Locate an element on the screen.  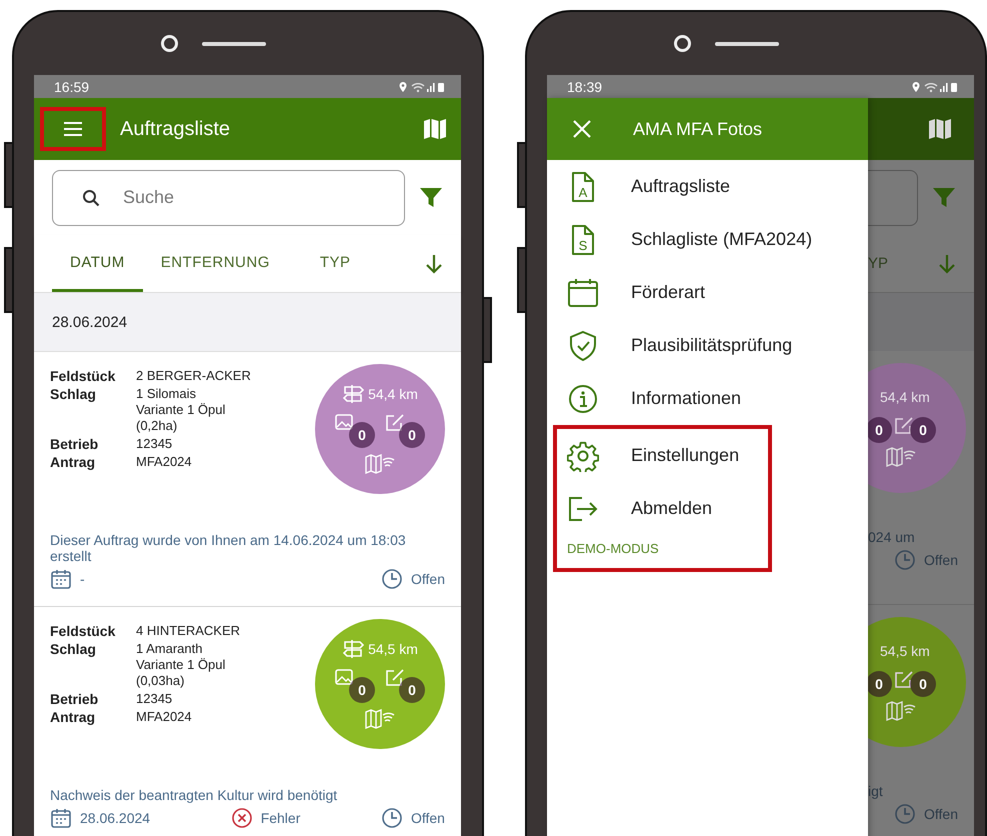
menu-button is located at coordinates (73, 129).